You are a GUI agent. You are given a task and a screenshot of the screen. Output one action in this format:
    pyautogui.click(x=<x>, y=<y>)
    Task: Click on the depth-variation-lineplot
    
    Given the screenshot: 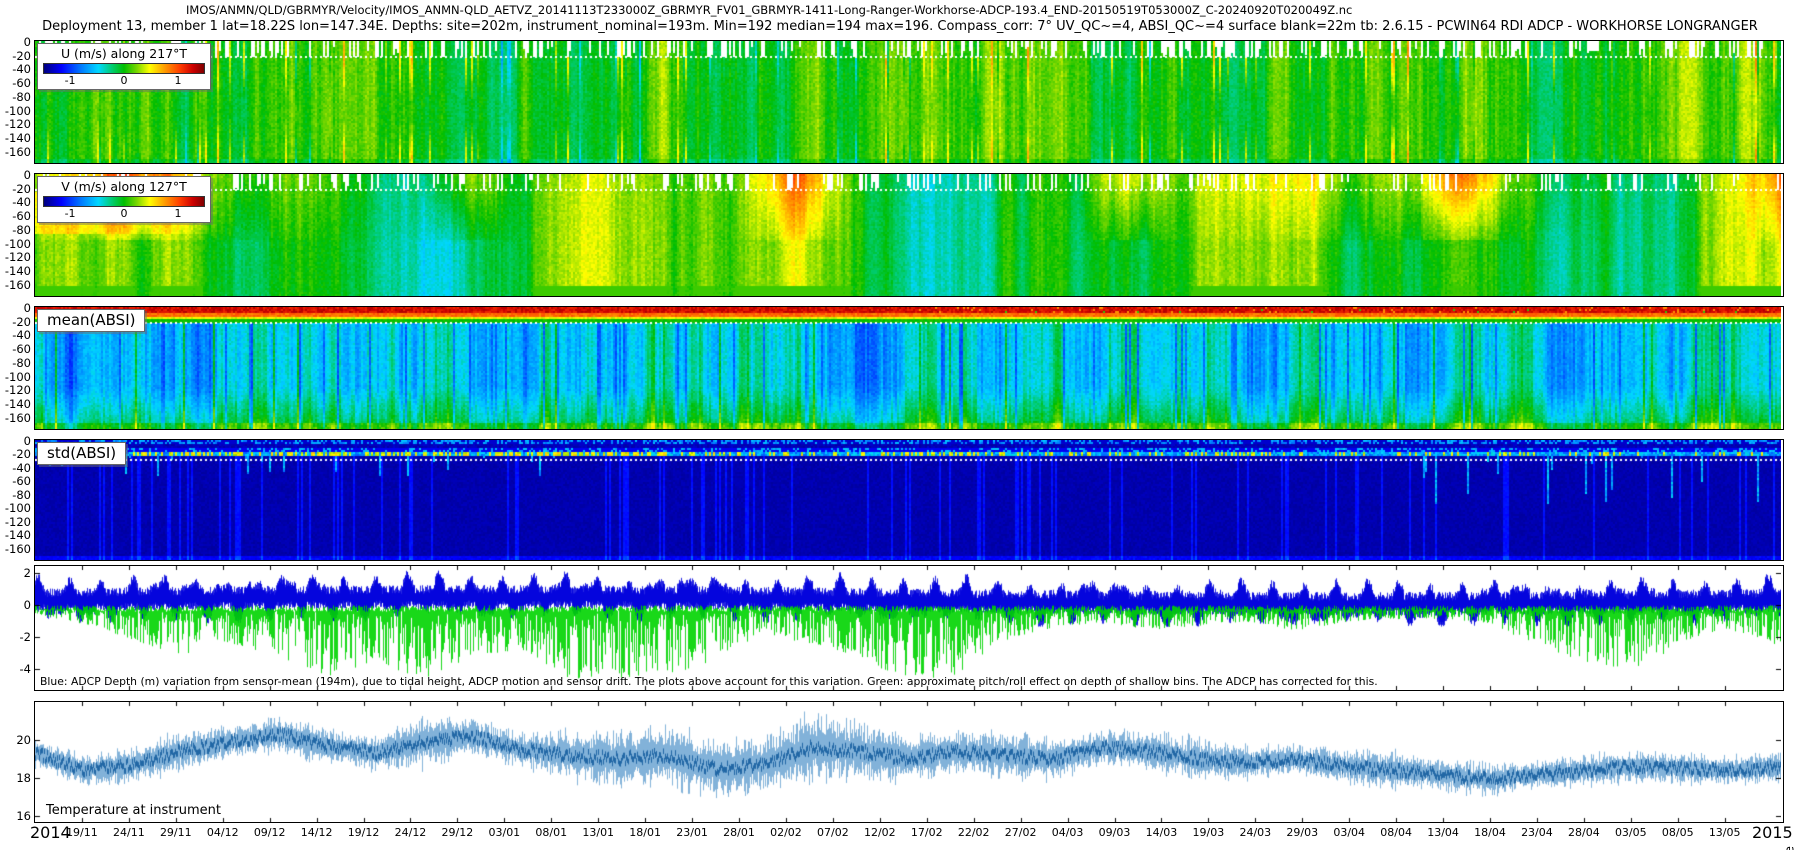 What is the action you would take?
    pyautogui.click(x=908, y=628)
    